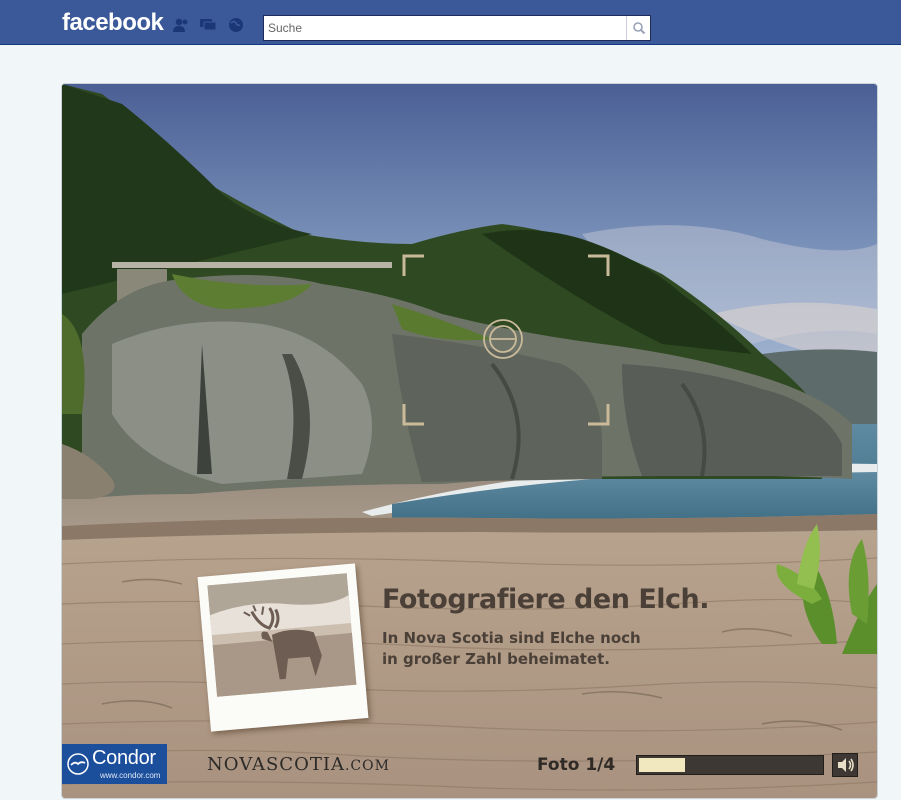 The width and height of the screenshot is (901, 800). What do you see at coordinates (444, 28) in the screenshot?
I see `search-input` at bounding box center [444, 28].